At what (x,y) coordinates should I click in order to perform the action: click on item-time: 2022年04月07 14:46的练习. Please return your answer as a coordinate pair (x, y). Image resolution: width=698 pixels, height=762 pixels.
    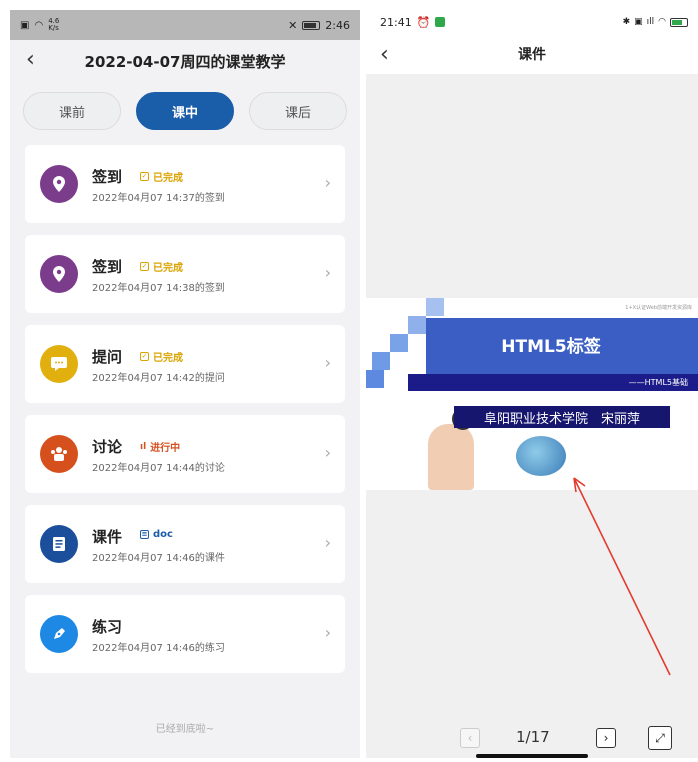
    Looking at the image, I should click on (158, 648).